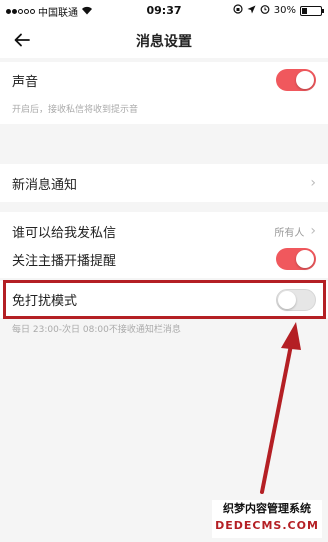  I want to click on watermark-line-2: DEDECMS.COM, so click(267, 525).